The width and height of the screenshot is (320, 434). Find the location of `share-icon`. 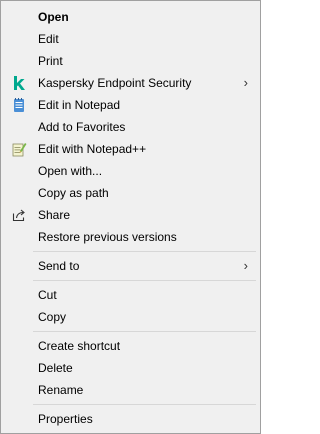

share-icon is located at coordinates (19, 215).